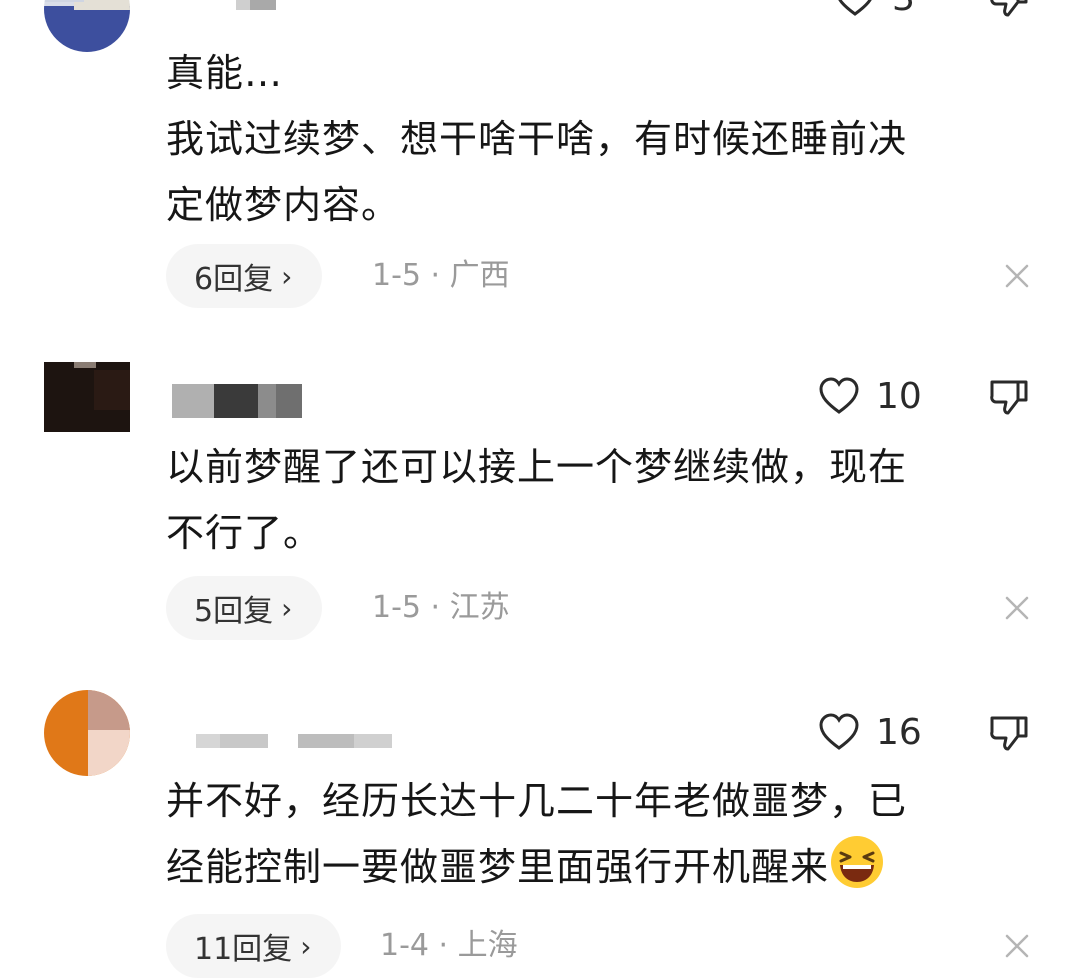 Image resolution: width=1080 pixels, height=978 pixels. What do you see at coordinates (537, 834) in the screenshot?
I see `comment-text: 并不好，经历长达十几二十年老做噩梦，已 经能控制一要做噩梦里面强行开机醒来` at bounding box center [537, 834].